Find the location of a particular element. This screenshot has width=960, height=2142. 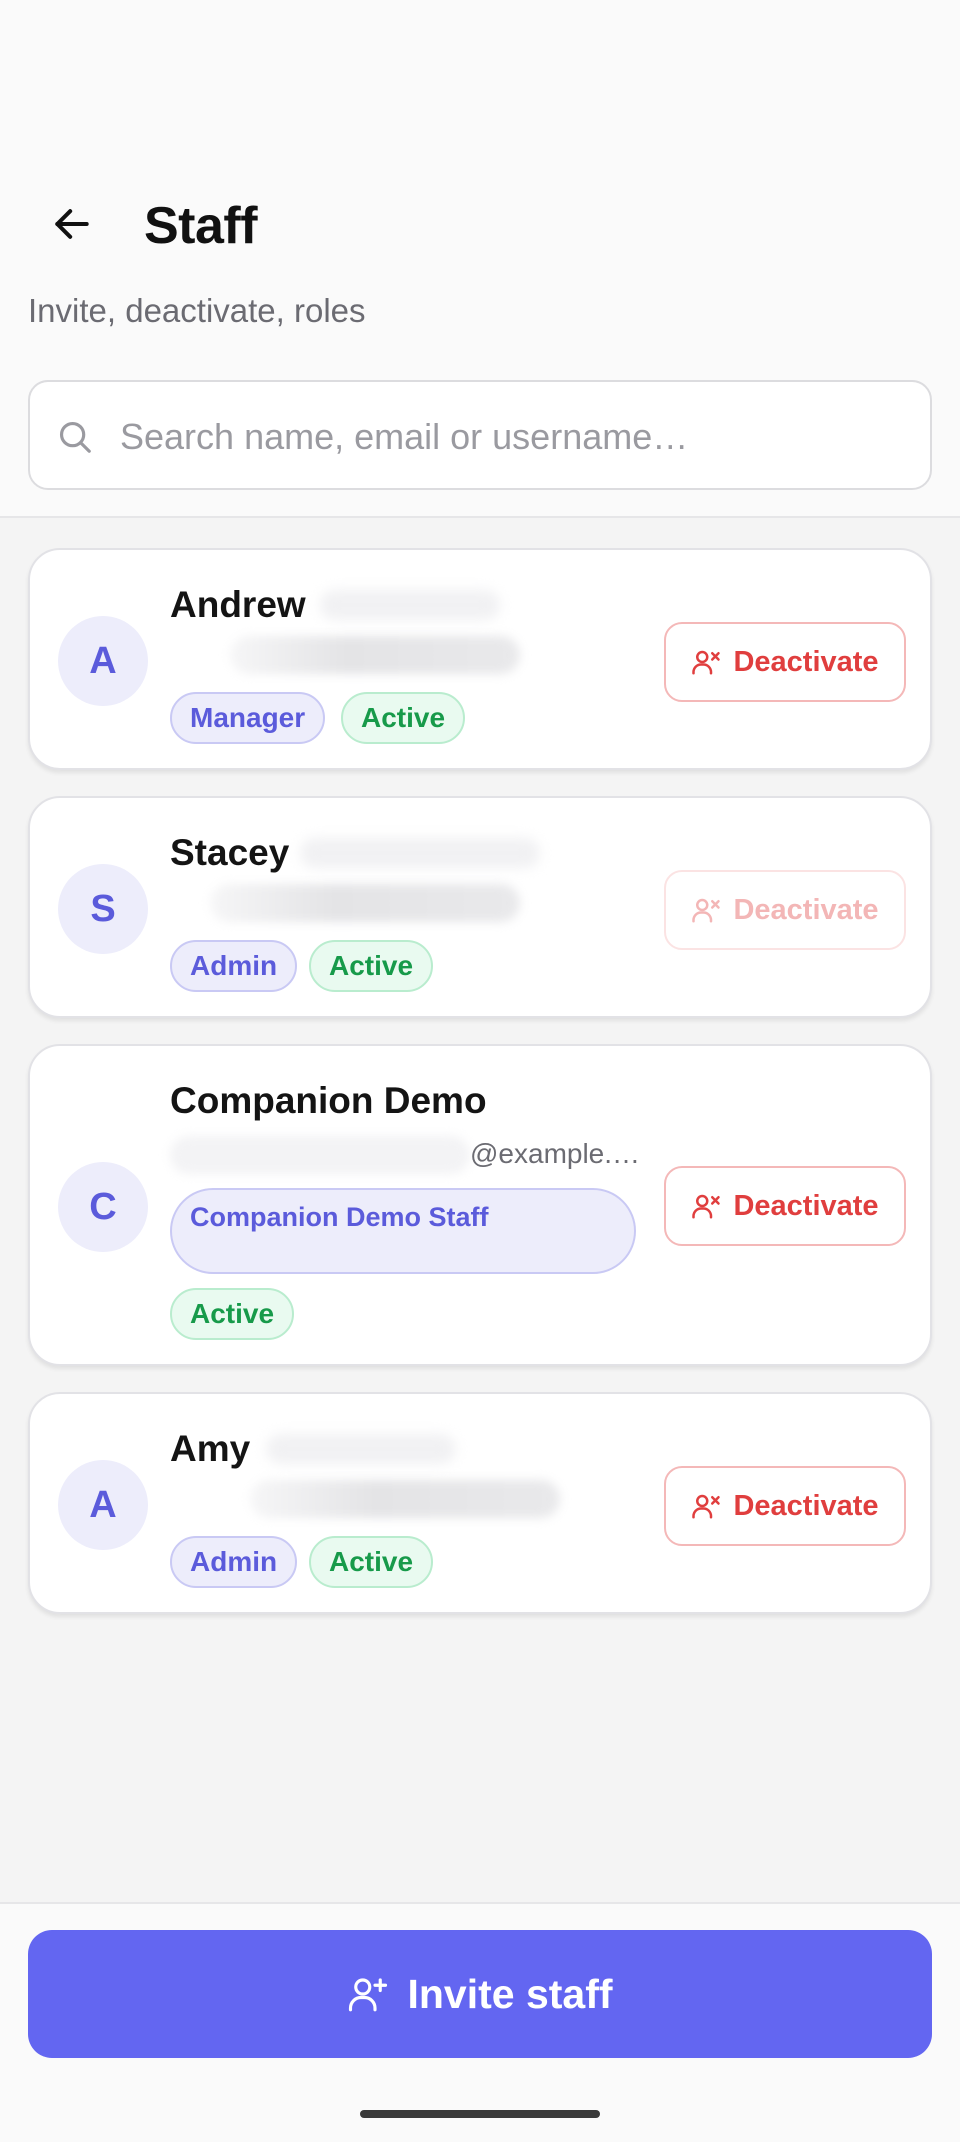

role-badge: Manager is located at coordinates (248, 718).